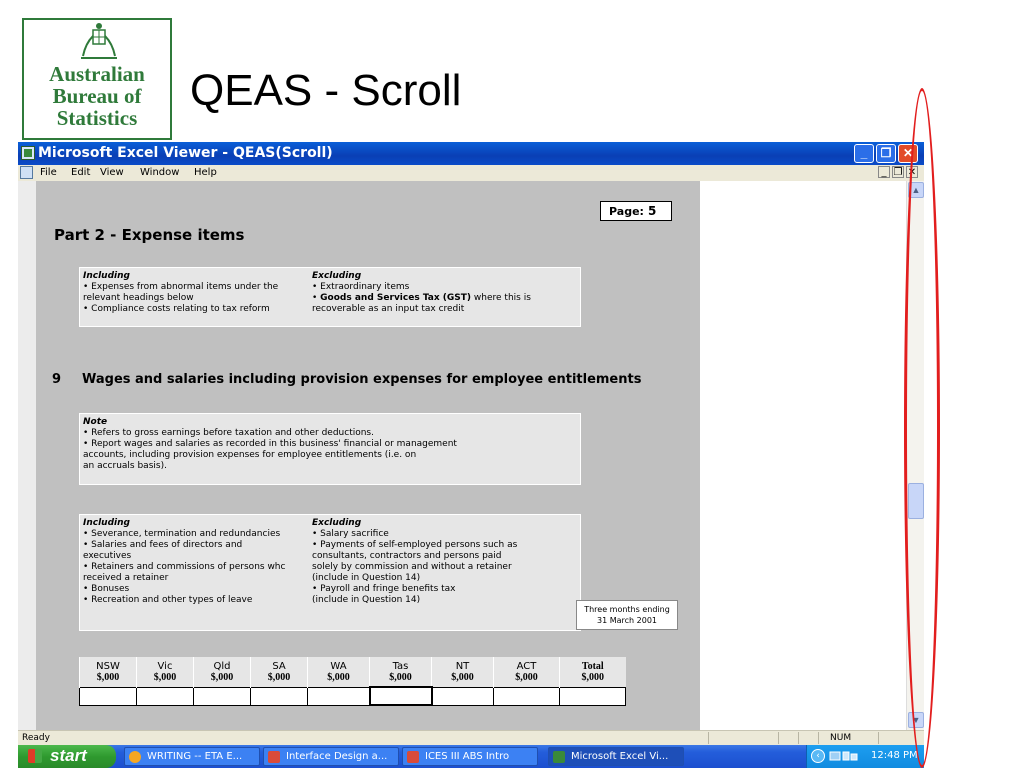 This screenshot has width=1024, height=768. What do you see at coordinates (165, 696) in the screenshot?
I see `cell-vic` at bounding box center [165, 696].